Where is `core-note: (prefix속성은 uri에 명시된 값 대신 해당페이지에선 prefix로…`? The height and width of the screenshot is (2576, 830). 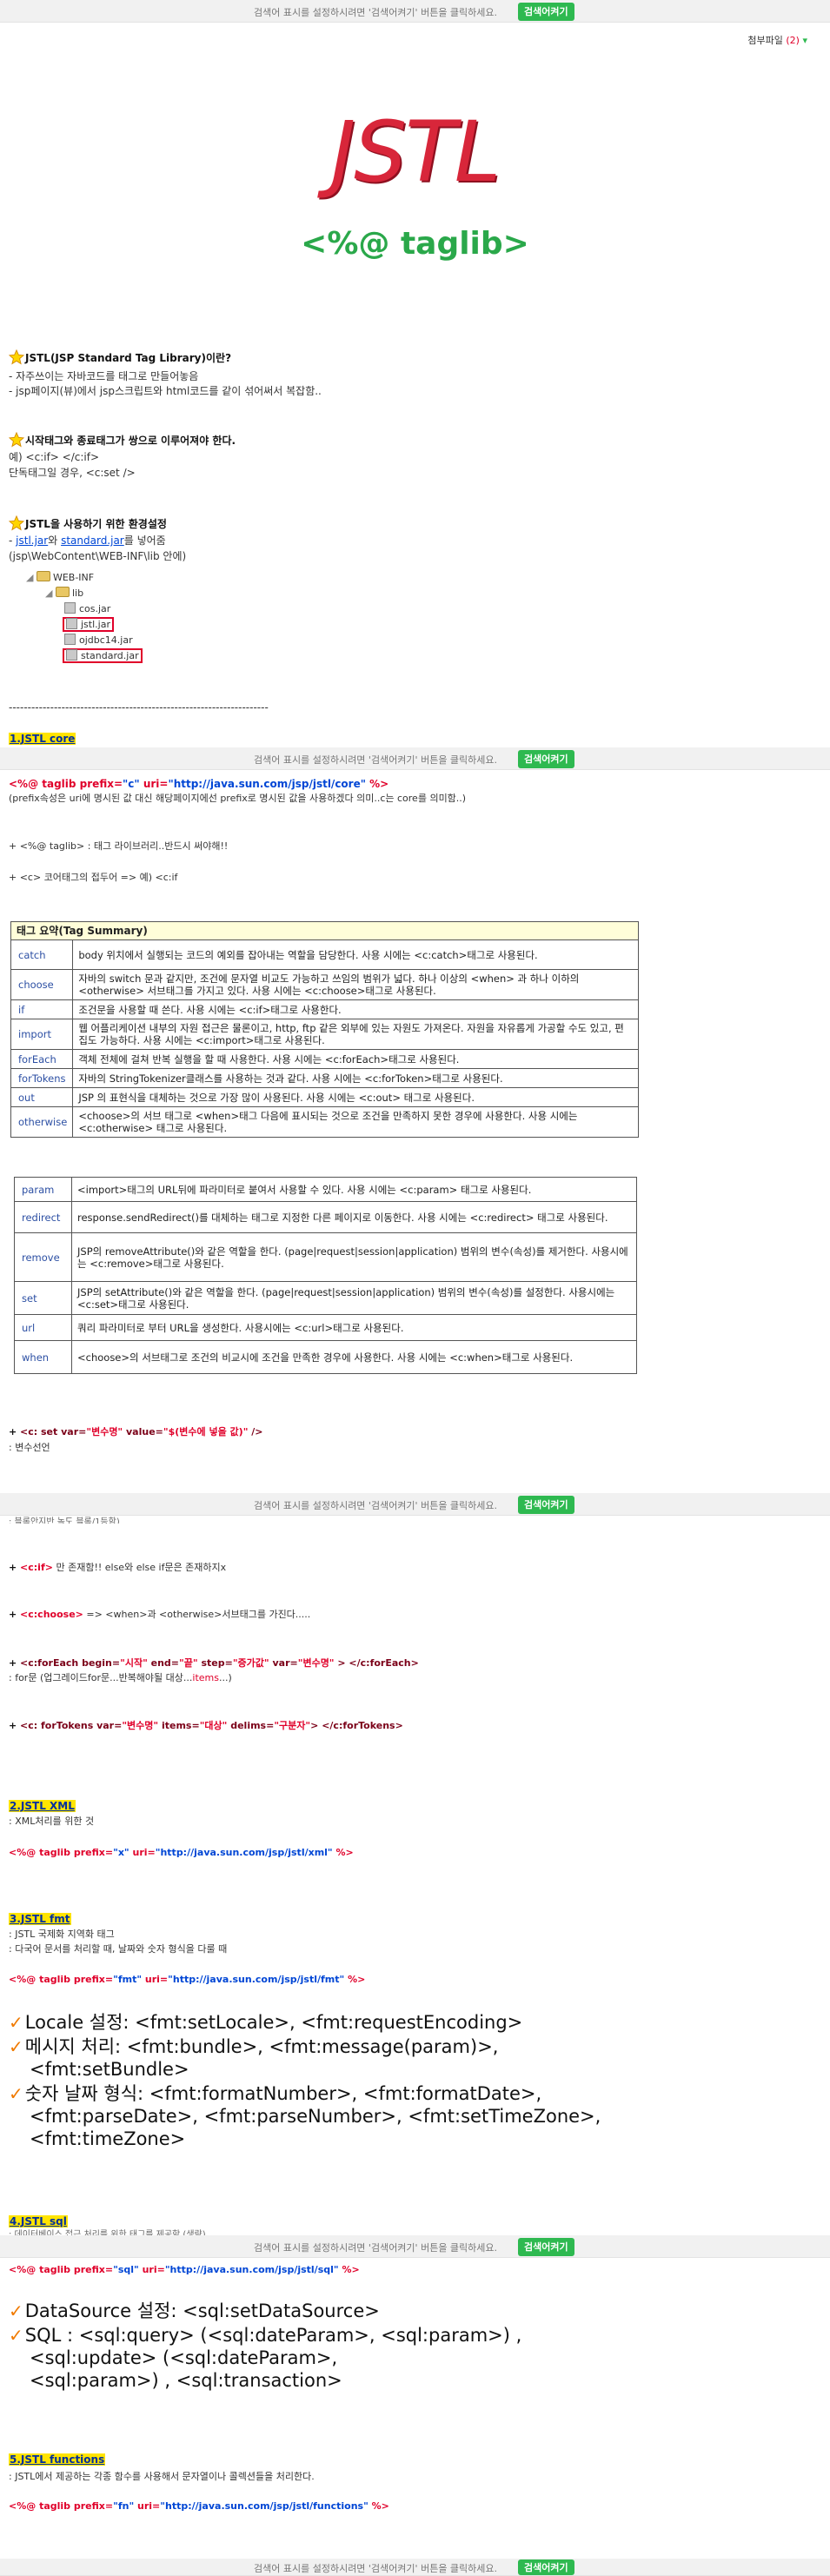 core-note: (prefix속성은 uri에 명시된 값 대신 해당페이지에선 prefix로… is located at coordinates (238, 798).